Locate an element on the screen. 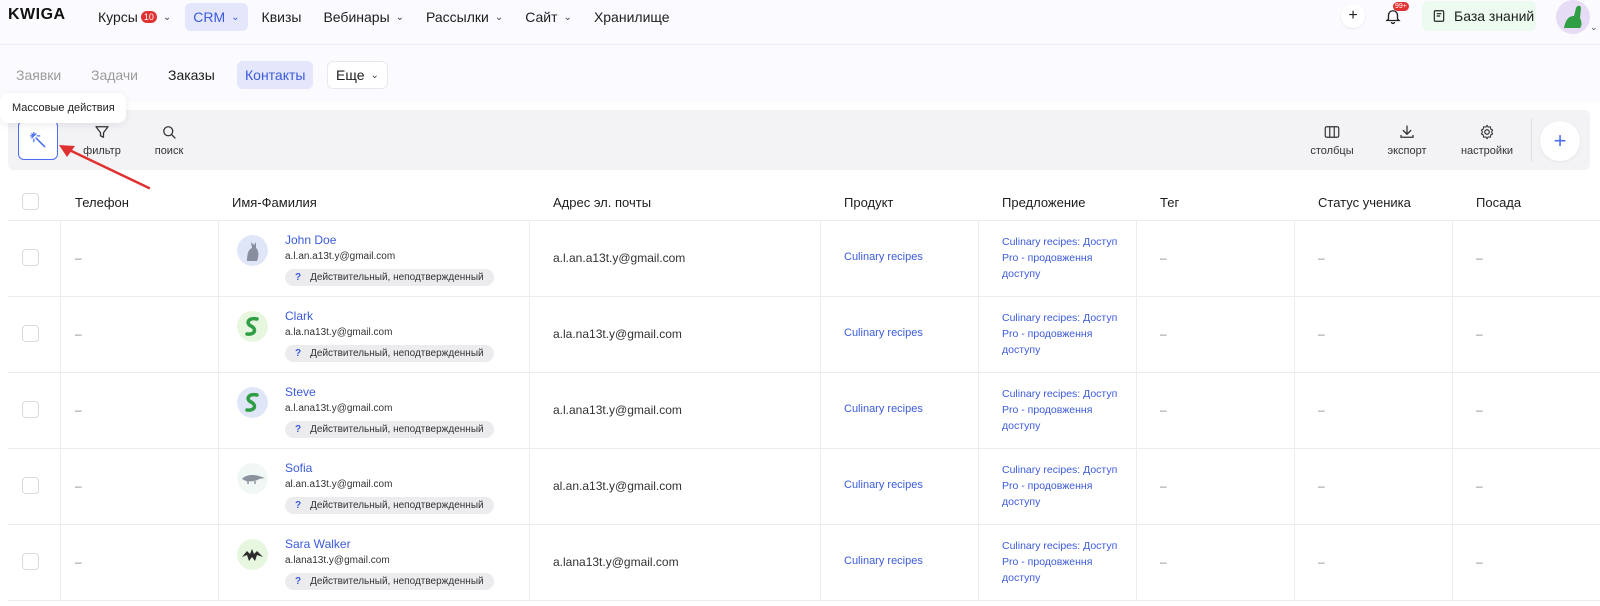 The height and width of the screenshot is (606, 1600). search-button: поиск is located at coordinates (169, 140).